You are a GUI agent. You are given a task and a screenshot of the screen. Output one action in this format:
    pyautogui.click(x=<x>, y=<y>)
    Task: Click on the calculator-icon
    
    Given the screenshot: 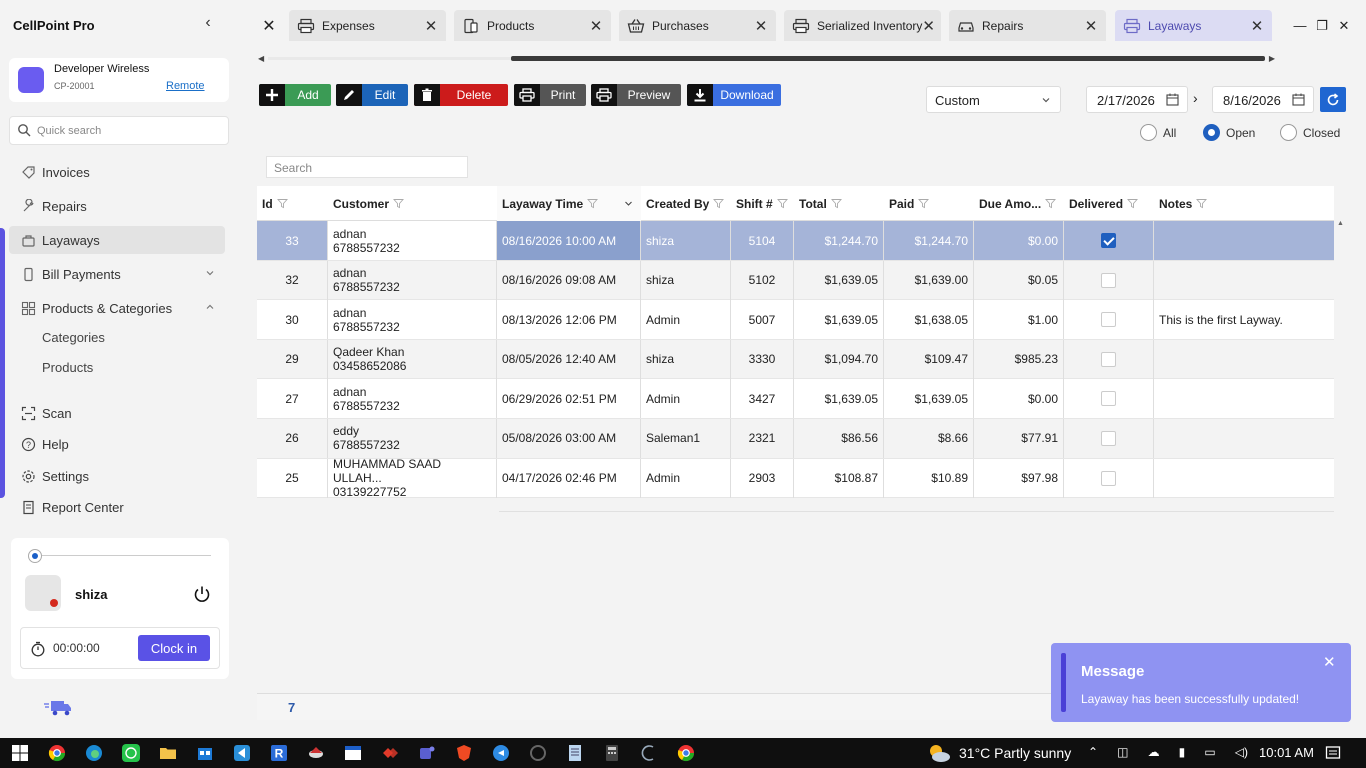 What is the action you would take?
    pyautogui.click(x=612, y=753)
    